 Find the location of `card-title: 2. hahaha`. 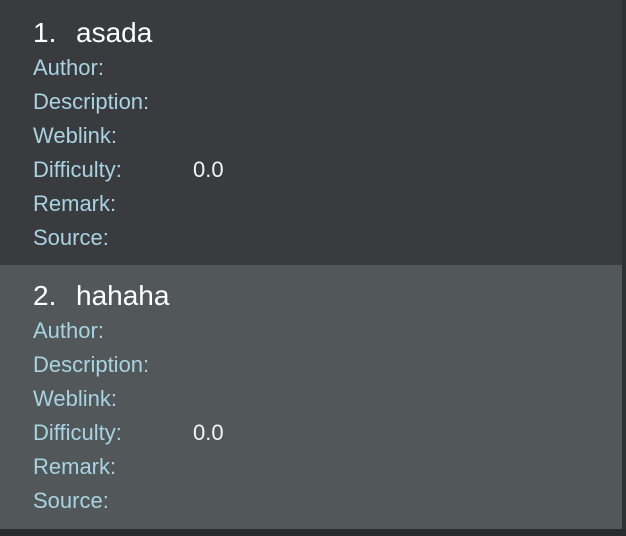

card-title: 2. hahaha is located at coordinates (327, 296).